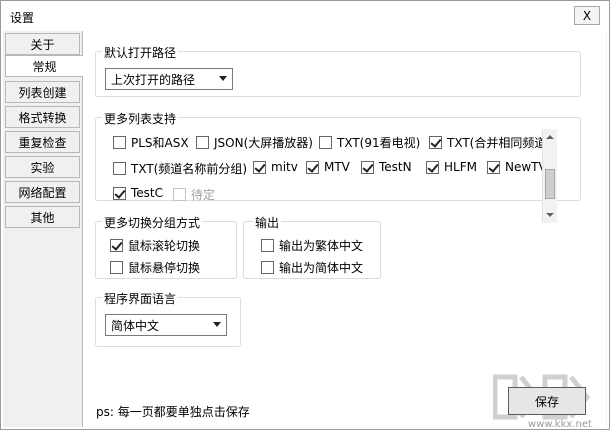 The height and width of the screenshot is (430, 610). I want to click on checkbox-label: 输出为简体中文, so click(321, 268).